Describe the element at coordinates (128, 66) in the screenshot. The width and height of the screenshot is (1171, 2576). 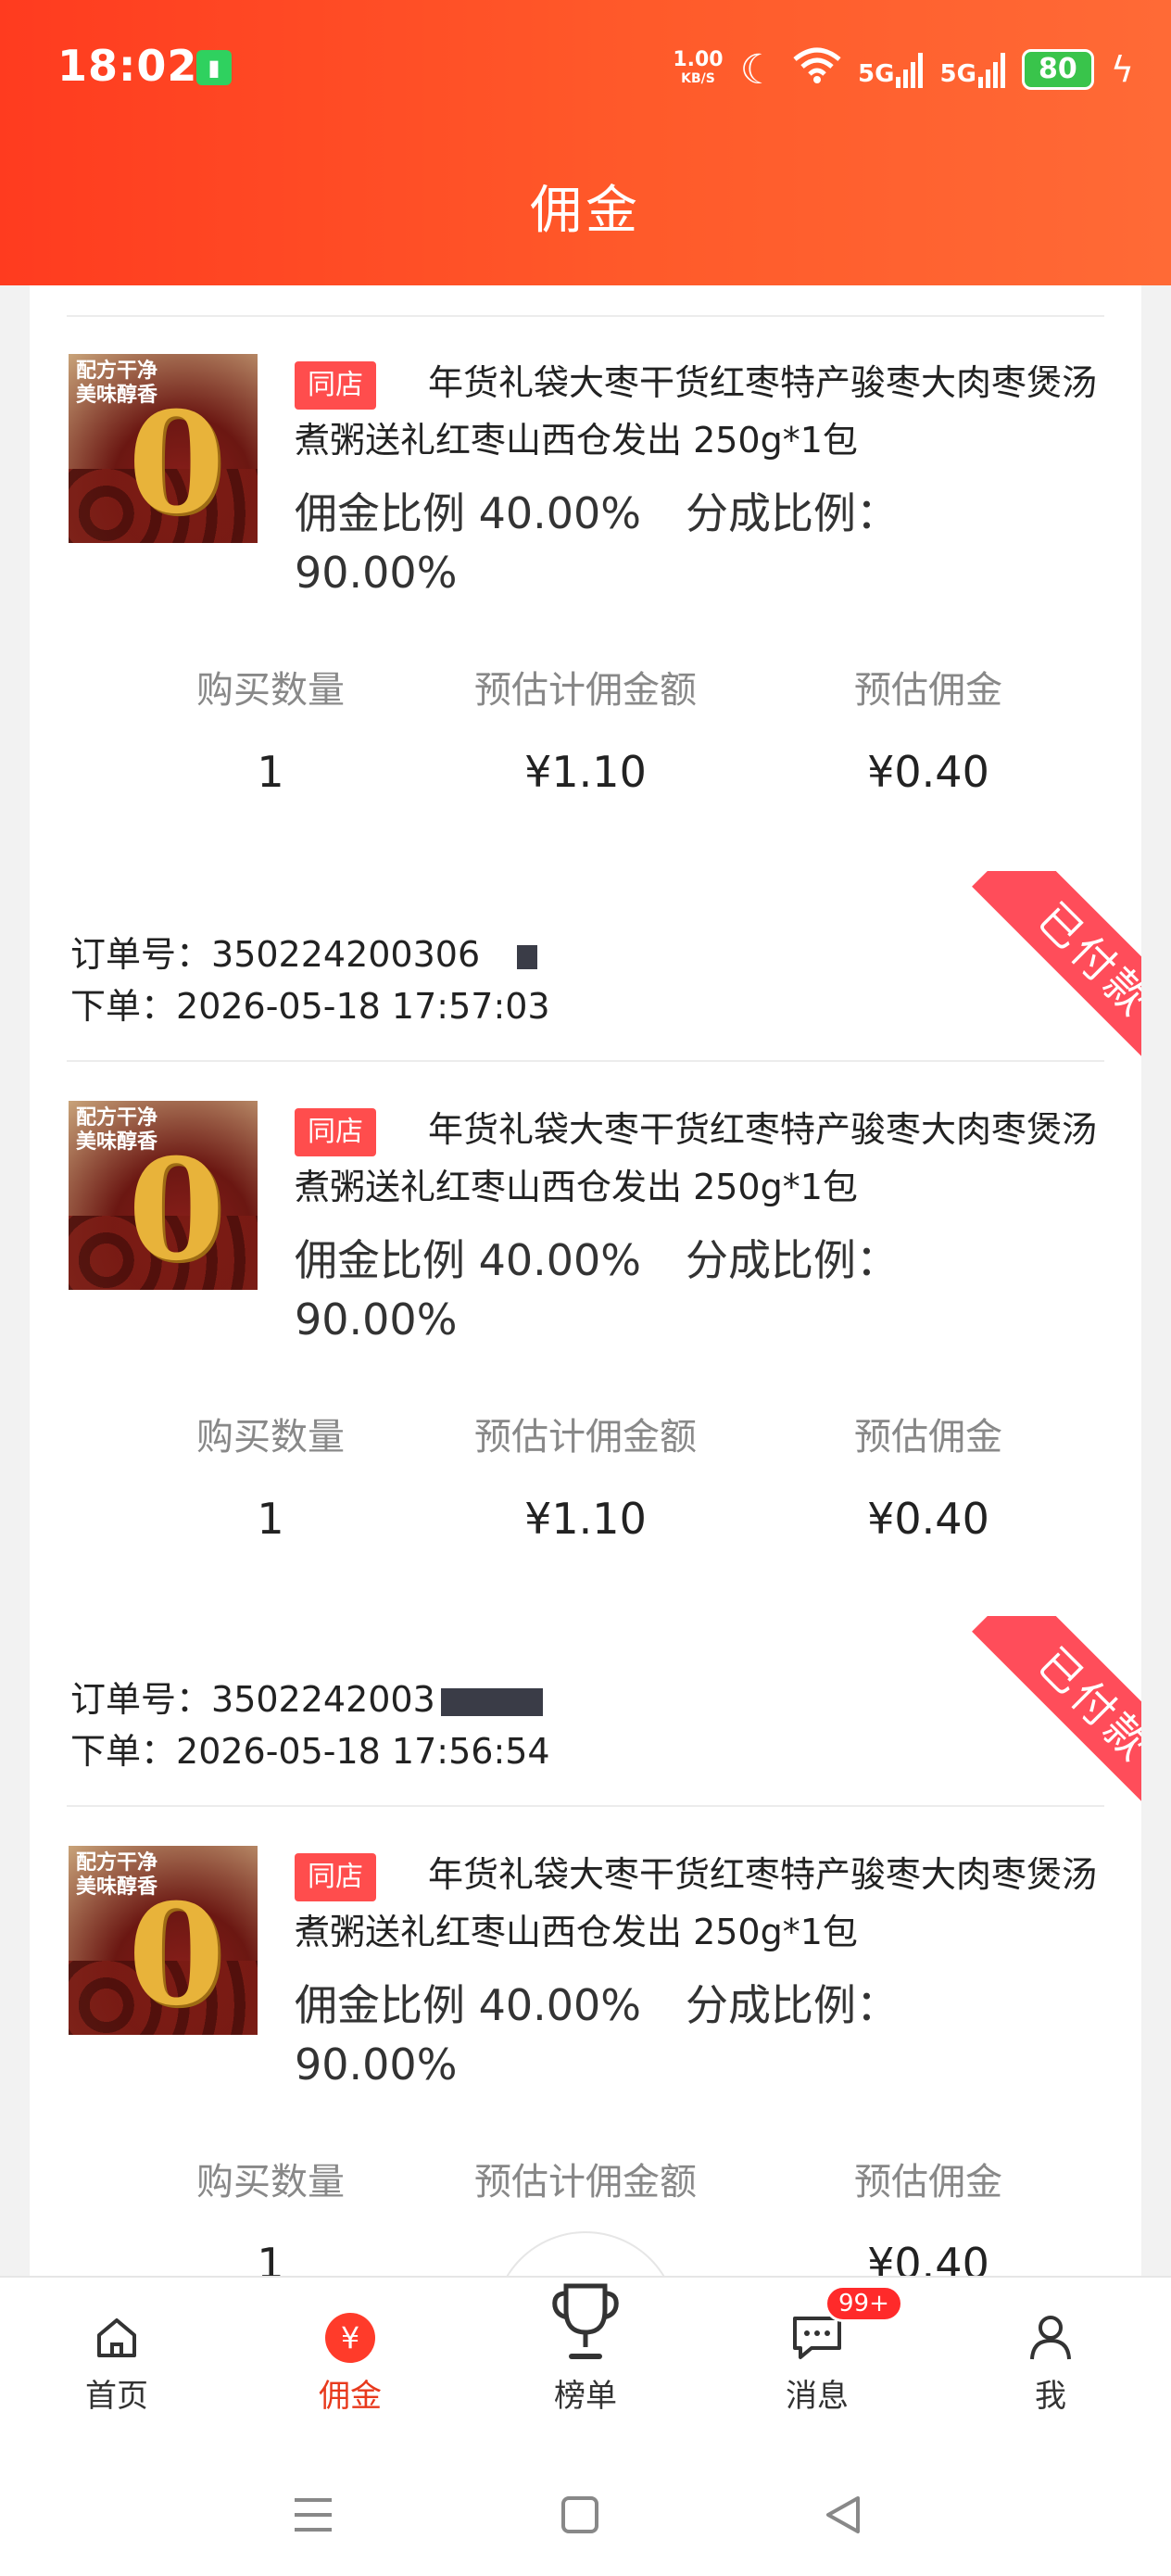
I see `status-time: 18:02` at that location.